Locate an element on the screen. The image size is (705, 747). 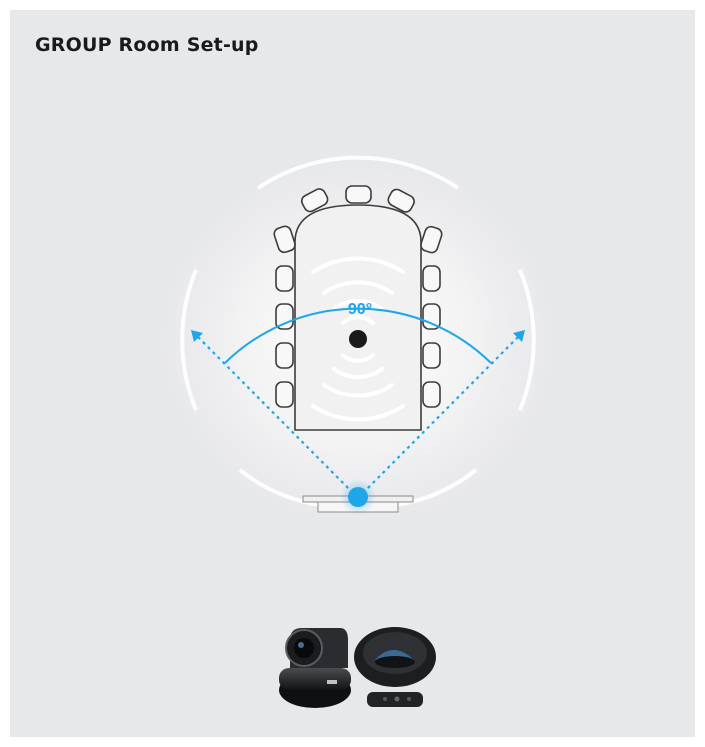
speakerphone-icon is located at coordinates (395, 657).